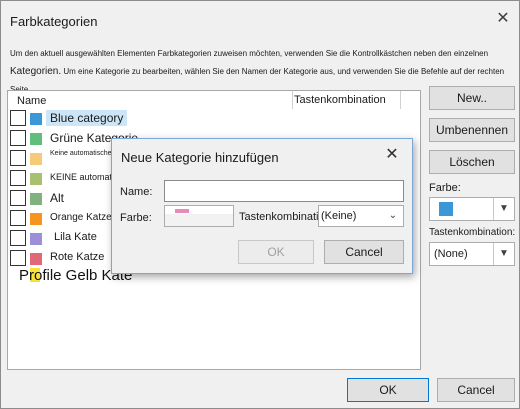  Describe the element at coordinates (476, 390) in the screenshot. I see `cancel-button: Cancel` at that location.